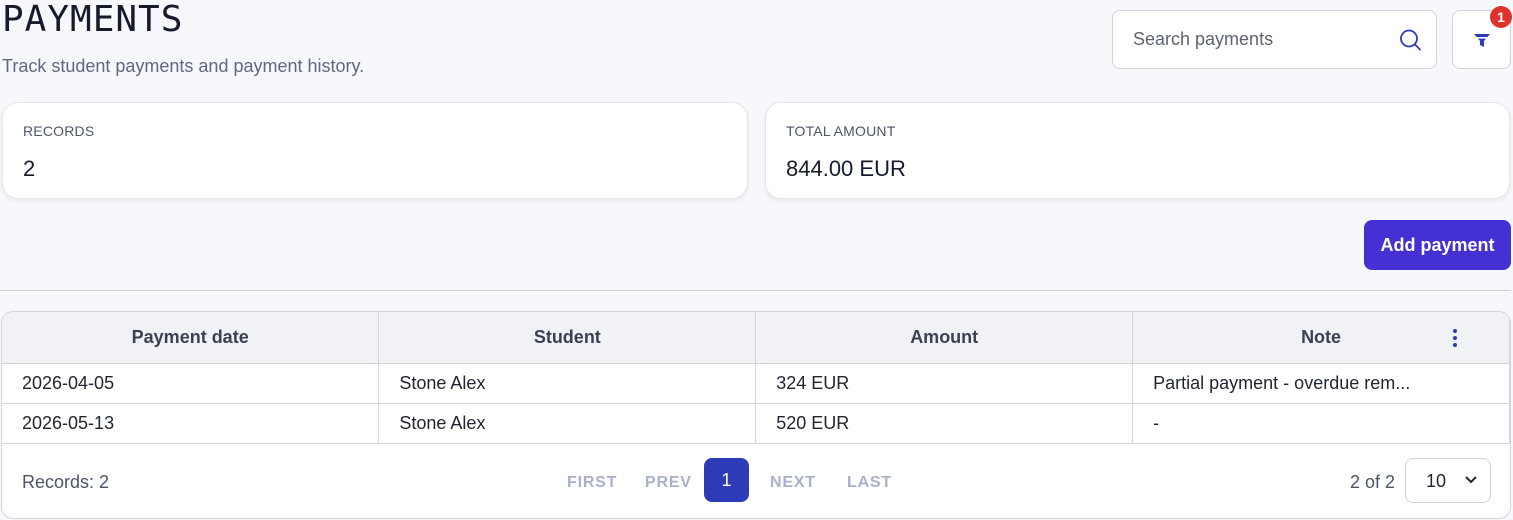 This screenshot has width=1513, height=520. Describe the element at coordinates (944, 423) in the screenshot. I see `cell-amount: 520 EUR` at that location.